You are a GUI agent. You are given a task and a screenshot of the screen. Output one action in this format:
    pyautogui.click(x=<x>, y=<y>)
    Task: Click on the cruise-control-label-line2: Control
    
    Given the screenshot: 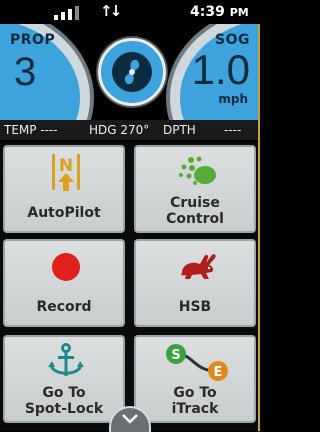 What is the action you would take?
    pyautogui.click(x=195, y=219)
    